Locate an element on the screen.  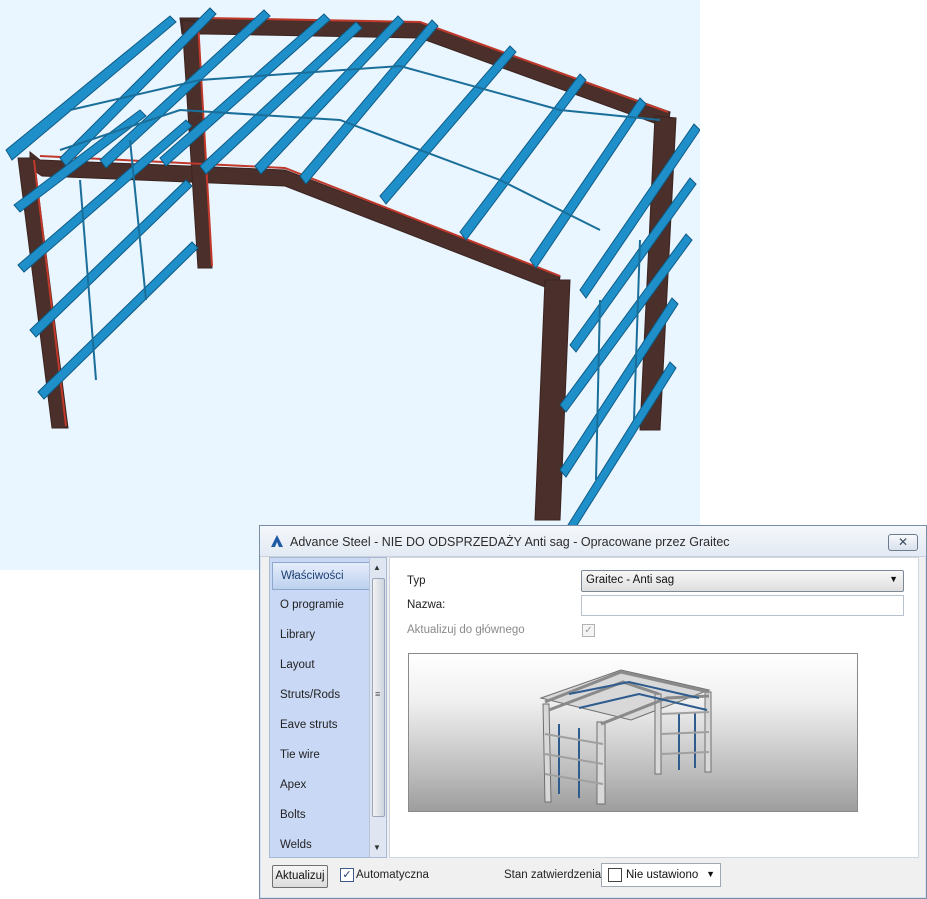
automatyczna-label: Automatyczna is located at coordinates (392, 875).